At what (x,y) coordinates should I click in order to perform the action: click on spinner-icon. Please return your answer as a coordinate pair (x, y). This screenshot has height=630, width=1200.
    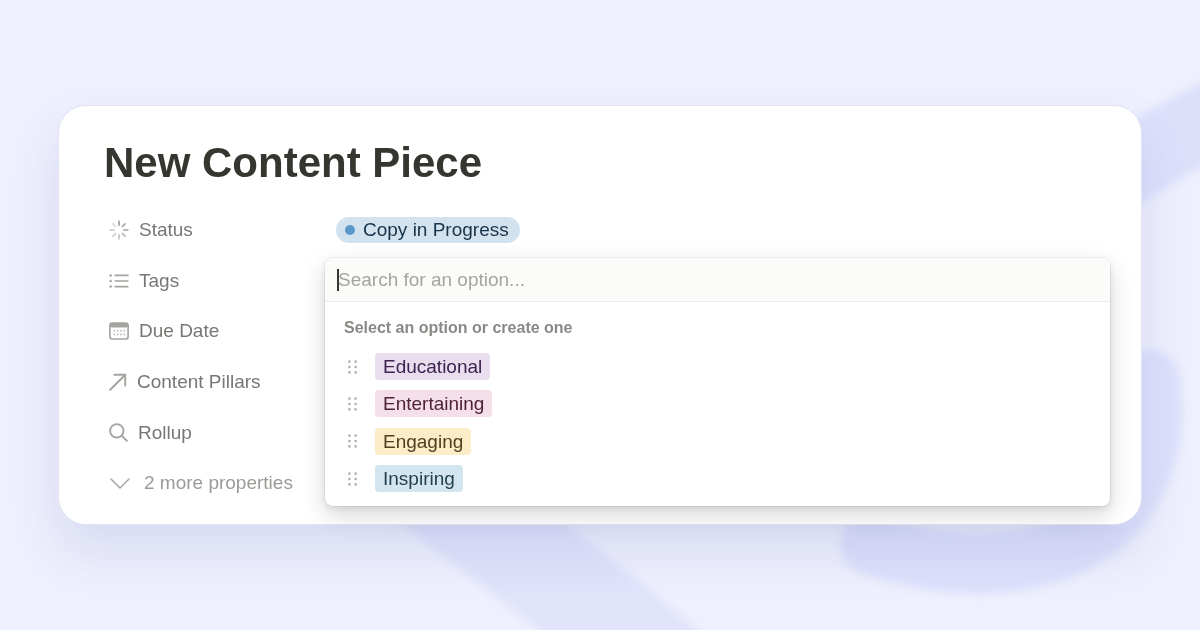
    Looking at the image, I should click on (119, 230).